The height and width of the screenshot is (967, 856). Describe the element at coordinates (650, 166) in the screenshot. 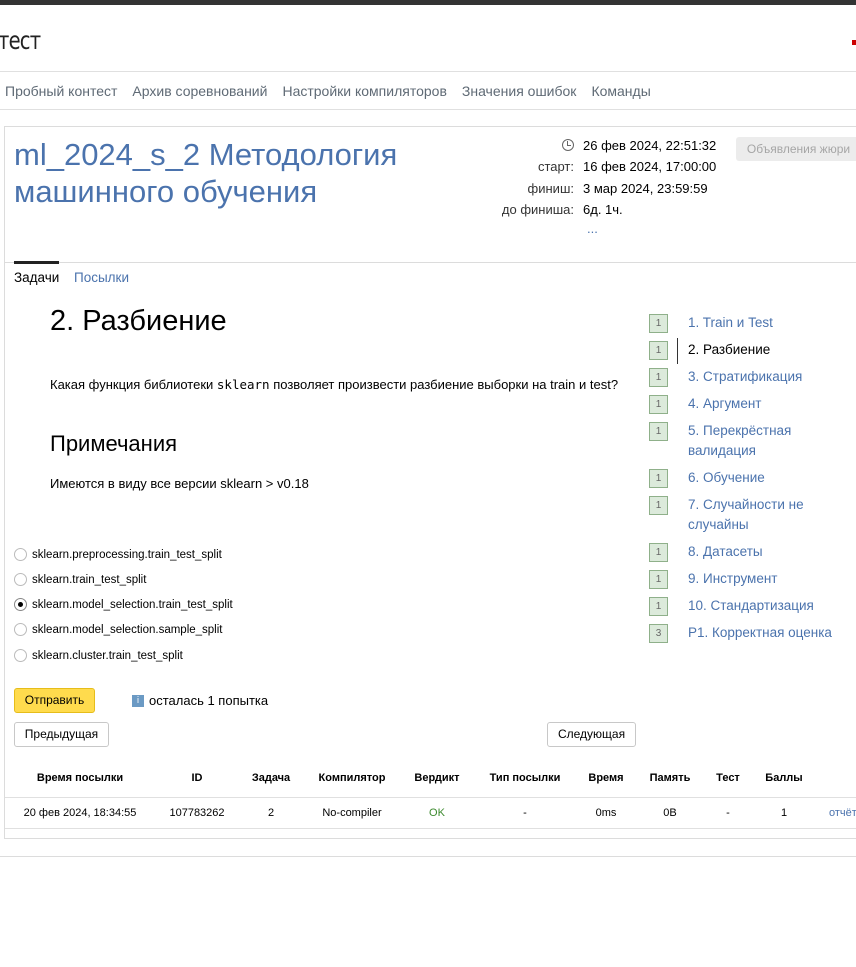

I see `start-value: 16 фев 2024, 17:00:00` at that location.